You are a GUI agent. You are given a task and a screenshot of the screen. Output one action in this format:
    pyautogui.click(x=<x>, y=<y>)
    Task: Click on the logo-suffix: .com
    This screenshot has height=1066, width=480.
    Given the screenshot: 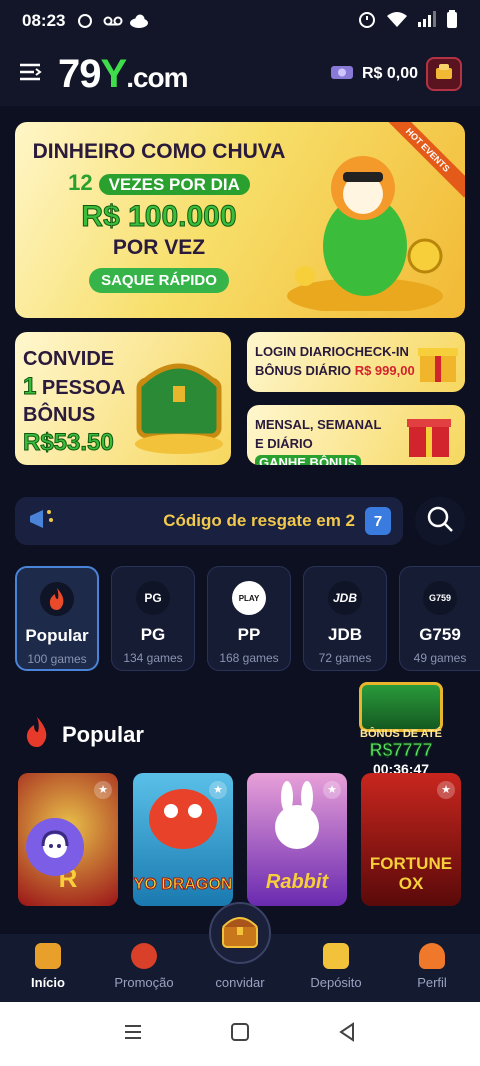 What is the action you would take?
    pyautogui.click(x=157, y=77)
    